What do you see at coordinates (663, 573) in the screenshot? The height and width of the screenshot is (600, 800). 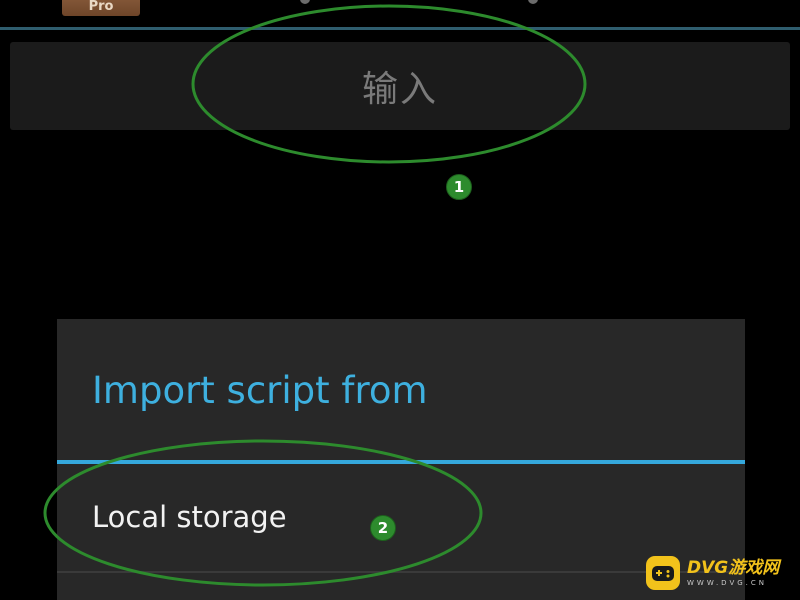 I see `gamepad-logo-icon` at bounding box center [663, 573].